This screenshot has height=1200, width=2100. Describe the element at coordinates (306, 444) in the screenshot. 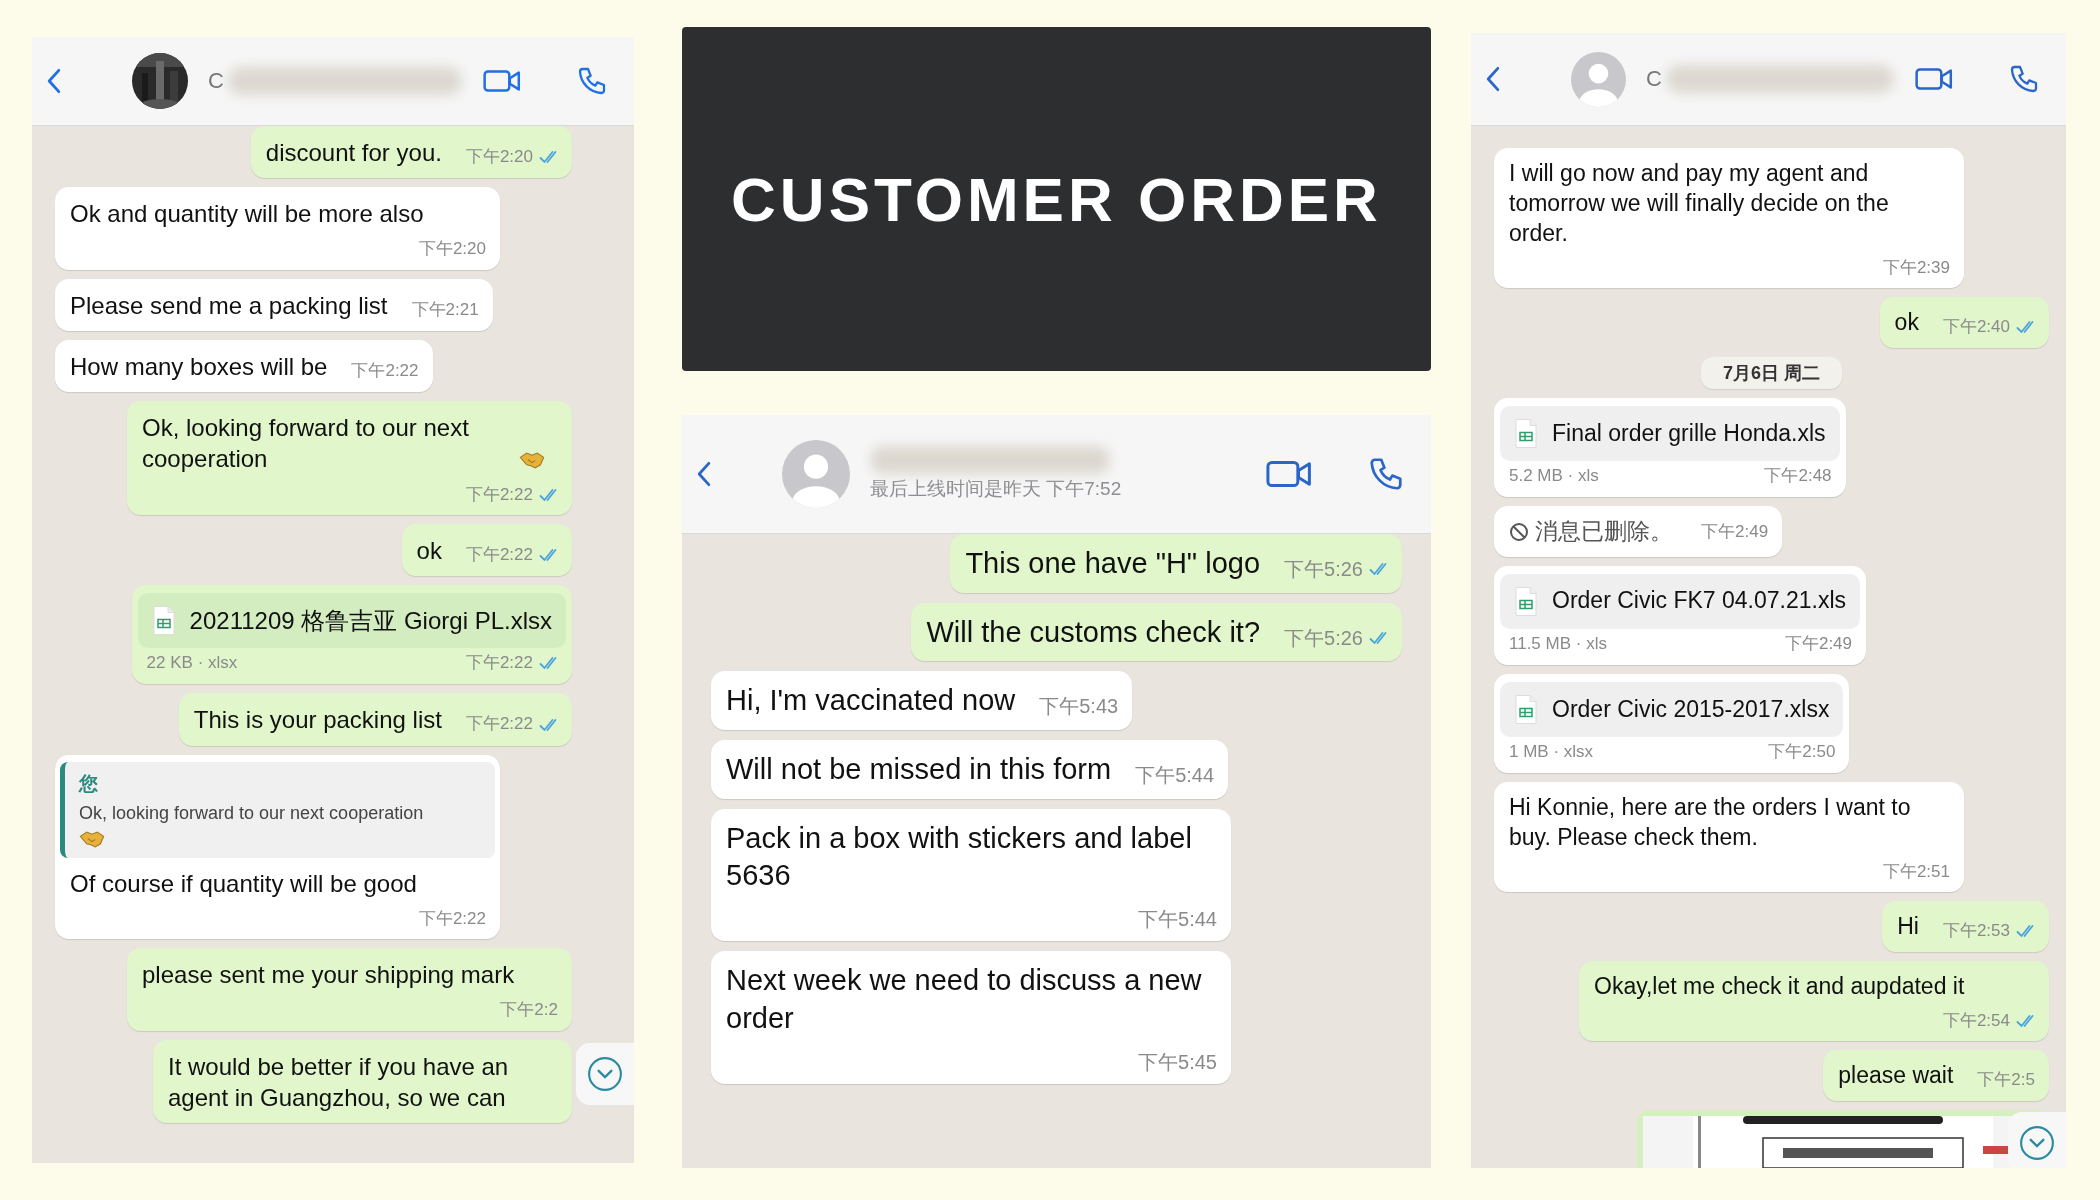

I see `message-text: Ok, looking forward to our next cooperation` at that location.